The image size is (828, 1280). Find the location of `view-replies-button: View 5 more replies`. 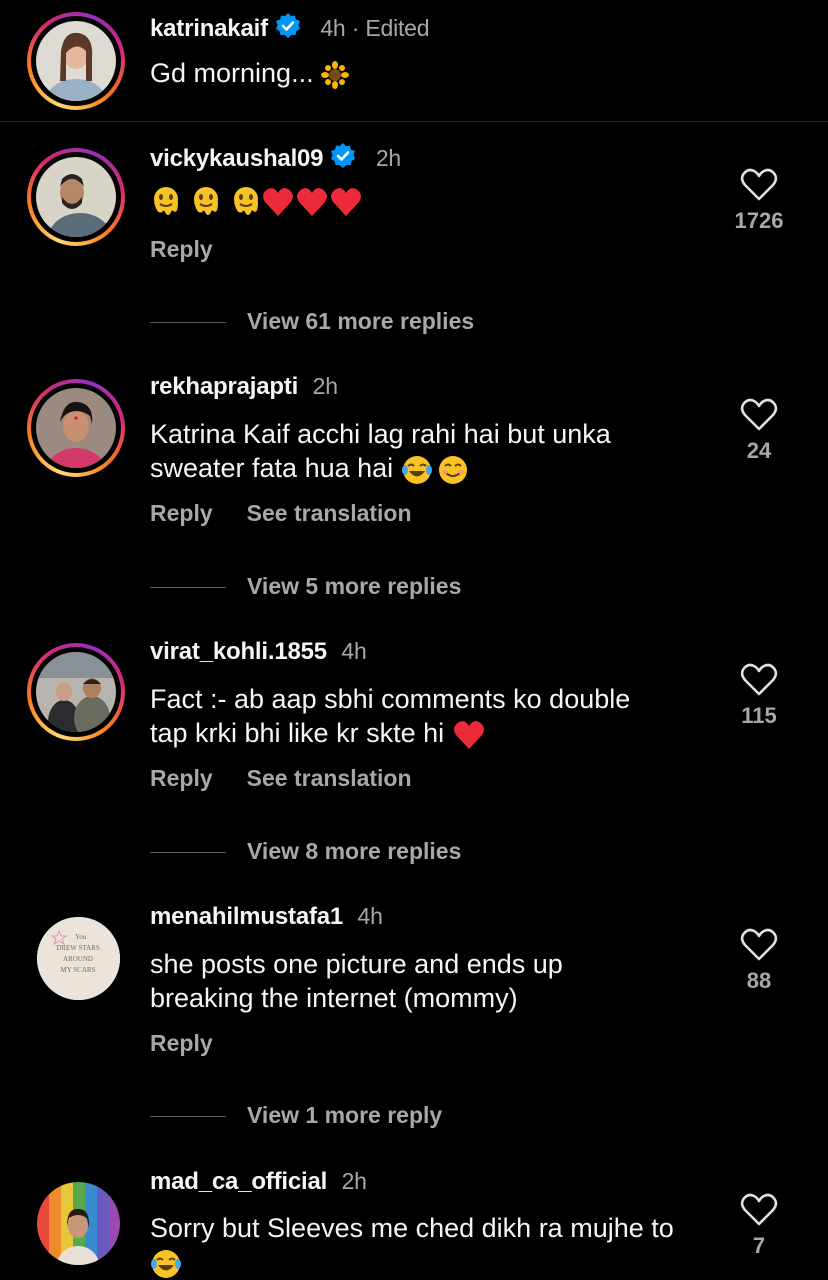

view-replies-button: View 5 more replies is located at coordinates (305, 588).